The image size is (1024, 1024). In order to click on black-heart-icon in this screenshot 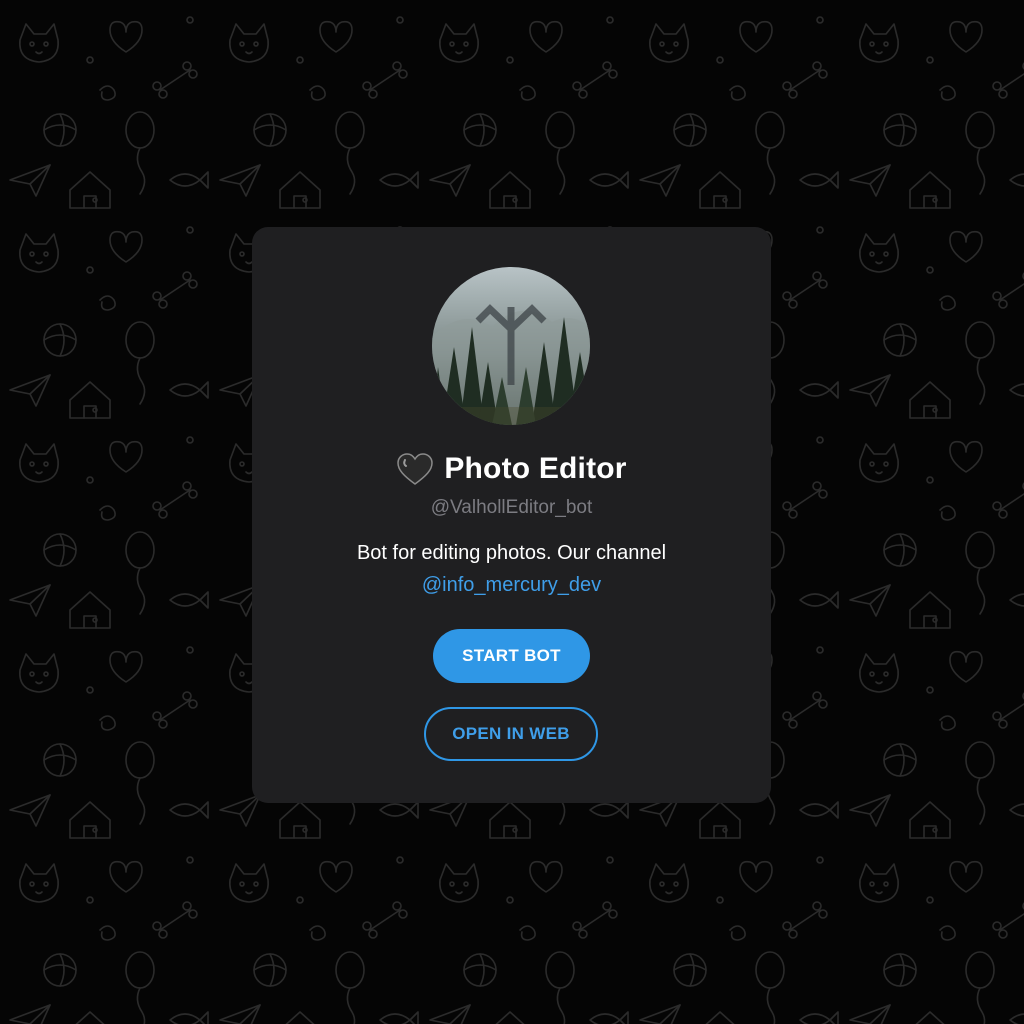, I will do `click(415, 469)`.